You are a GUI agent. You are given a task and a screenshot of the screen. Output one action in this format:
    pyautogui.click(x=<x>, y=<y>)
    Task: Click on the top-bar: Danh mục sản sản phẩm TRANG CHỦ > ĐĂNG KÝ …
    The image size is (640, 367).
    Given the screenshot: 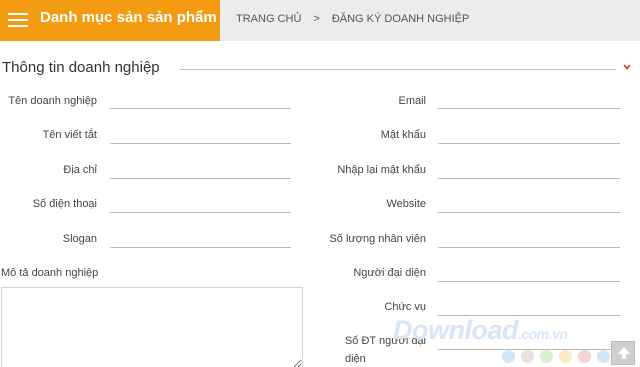 What is the action you would take?
    pyautogui.click(x=320, y=20)
    